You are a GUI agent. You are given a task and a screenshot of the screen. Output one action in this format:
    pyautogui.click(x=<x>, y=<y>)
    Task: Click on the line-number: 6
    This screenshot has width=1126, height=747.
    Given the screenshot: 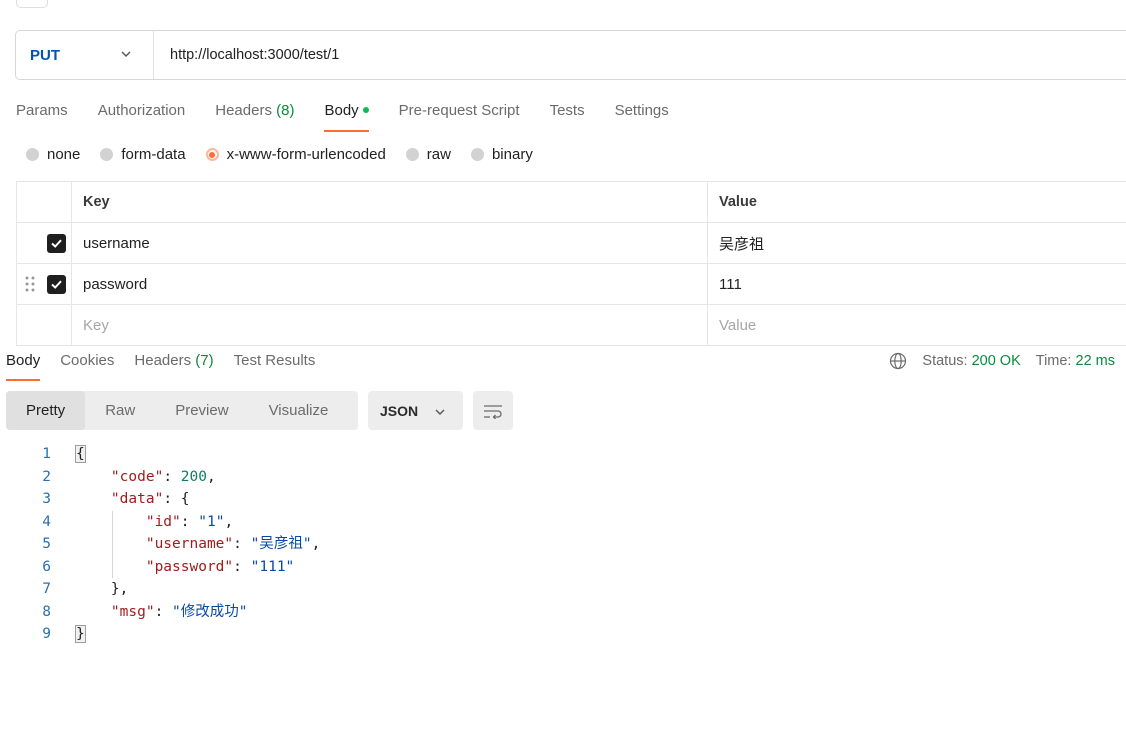 What is the action you would take?
    pyautogui.click(x=46, y=566)
    